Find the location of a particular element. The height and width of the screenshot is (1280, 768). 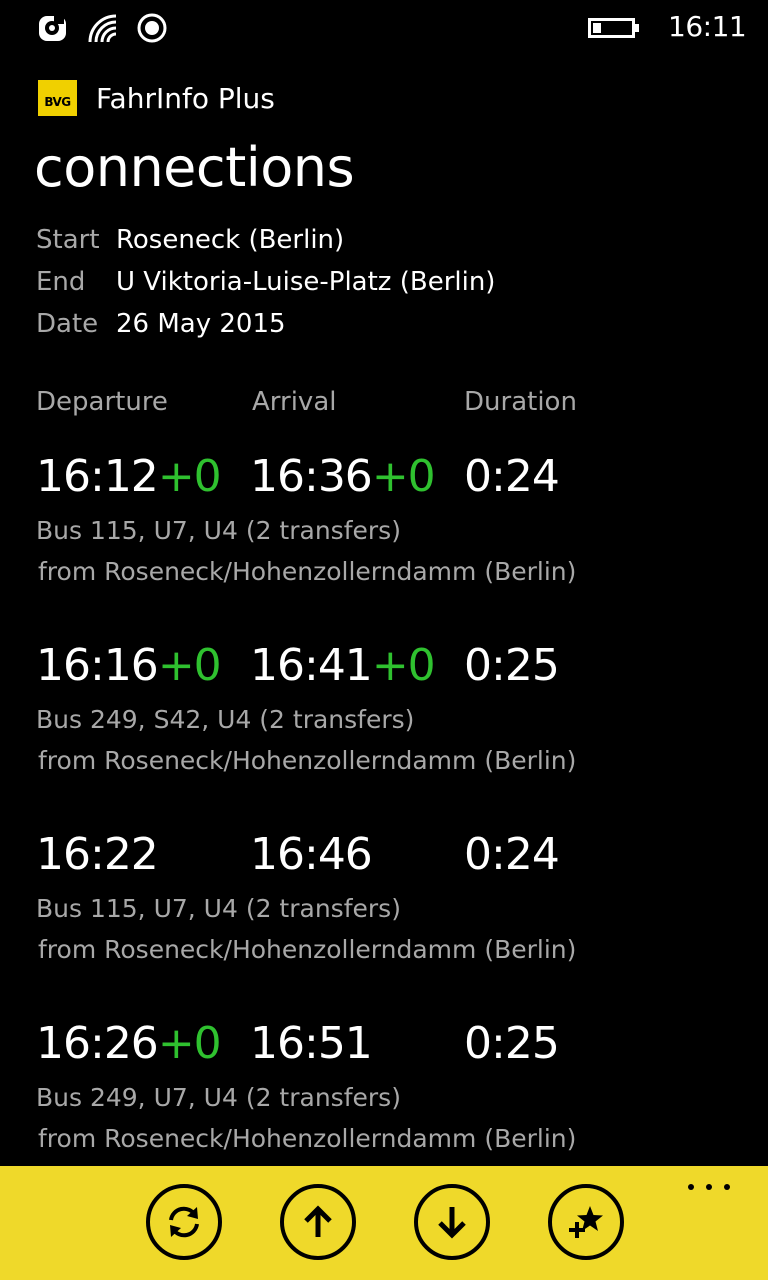

connection-lines: Bus 249, S42, U4 (2 transfers) is located at coordinates (225, 719).